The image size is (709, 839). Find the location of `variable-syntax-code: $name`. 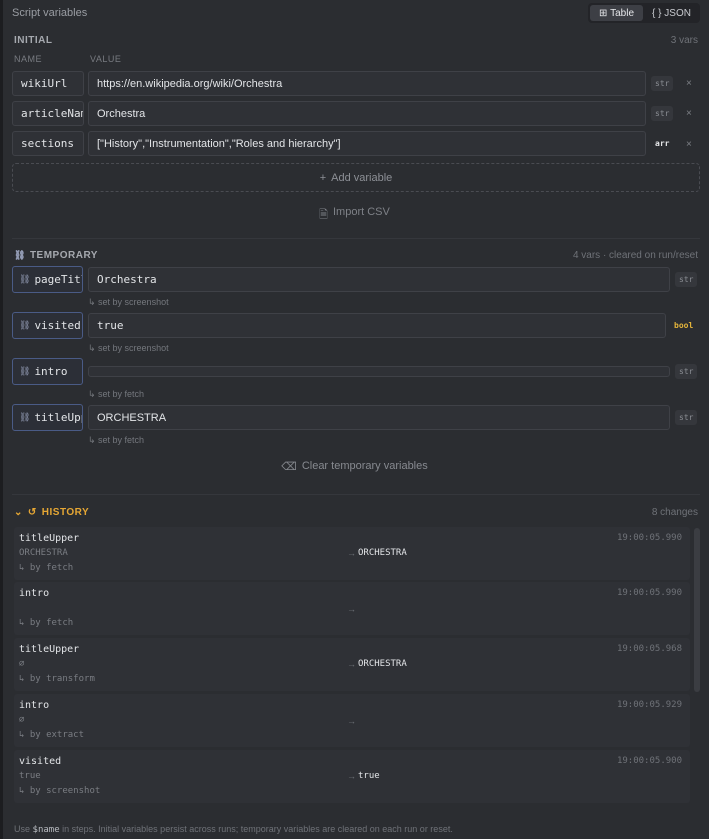

variable-syntax-code: $name is located at coordinates (46, 830).